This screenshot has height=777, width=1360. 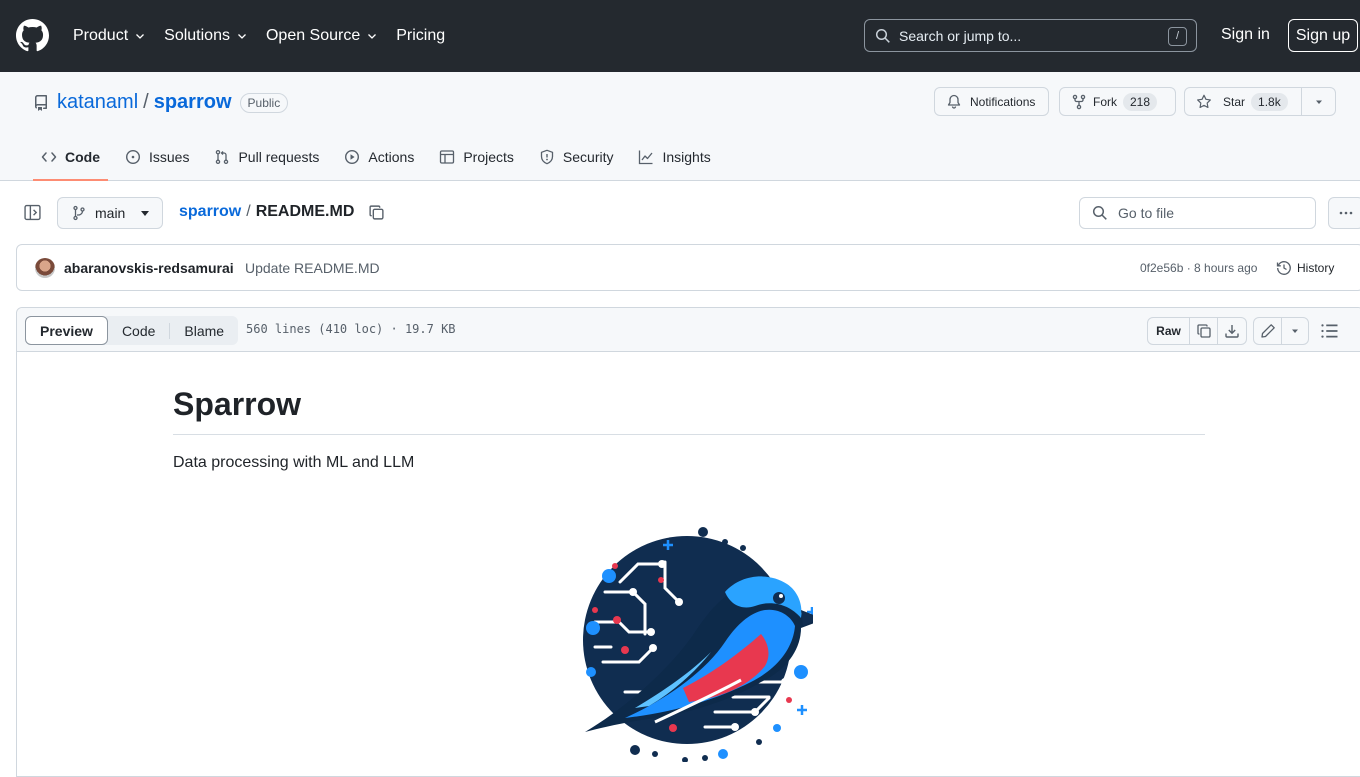 I want to click on issue-opened-icon, so click(x=133, y=157).